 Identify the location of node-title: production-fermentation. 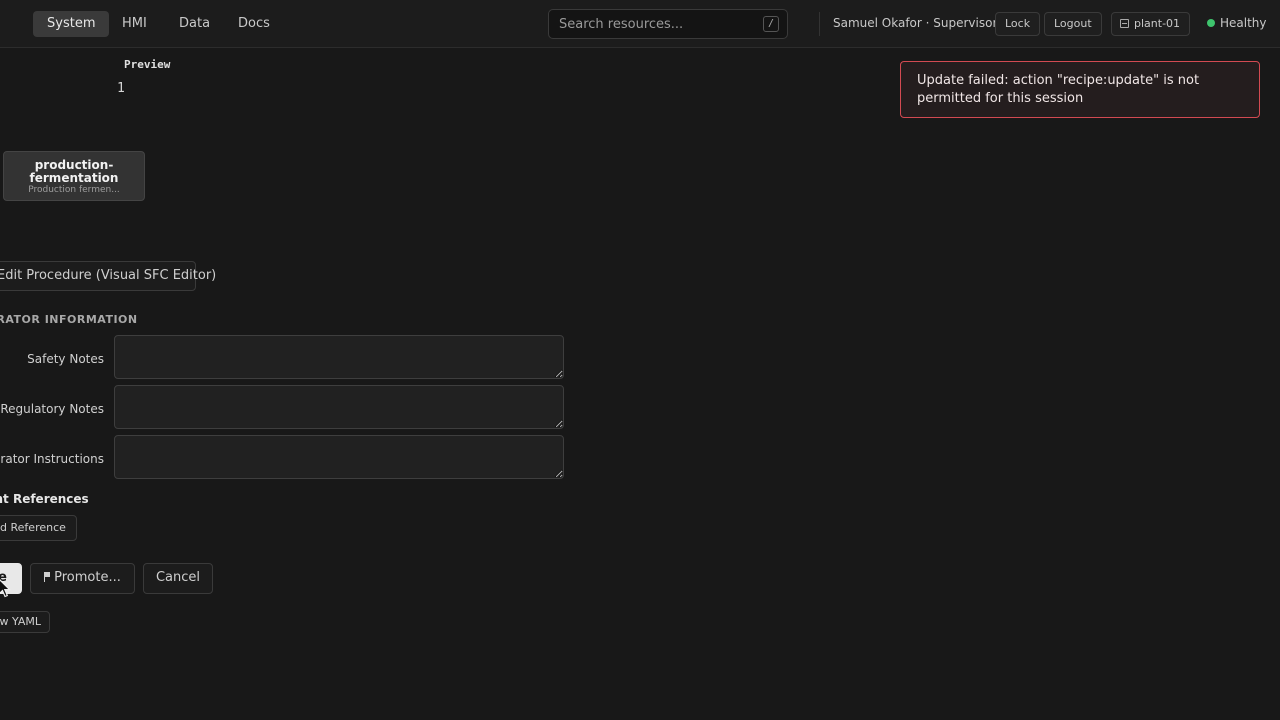
(74, 171).